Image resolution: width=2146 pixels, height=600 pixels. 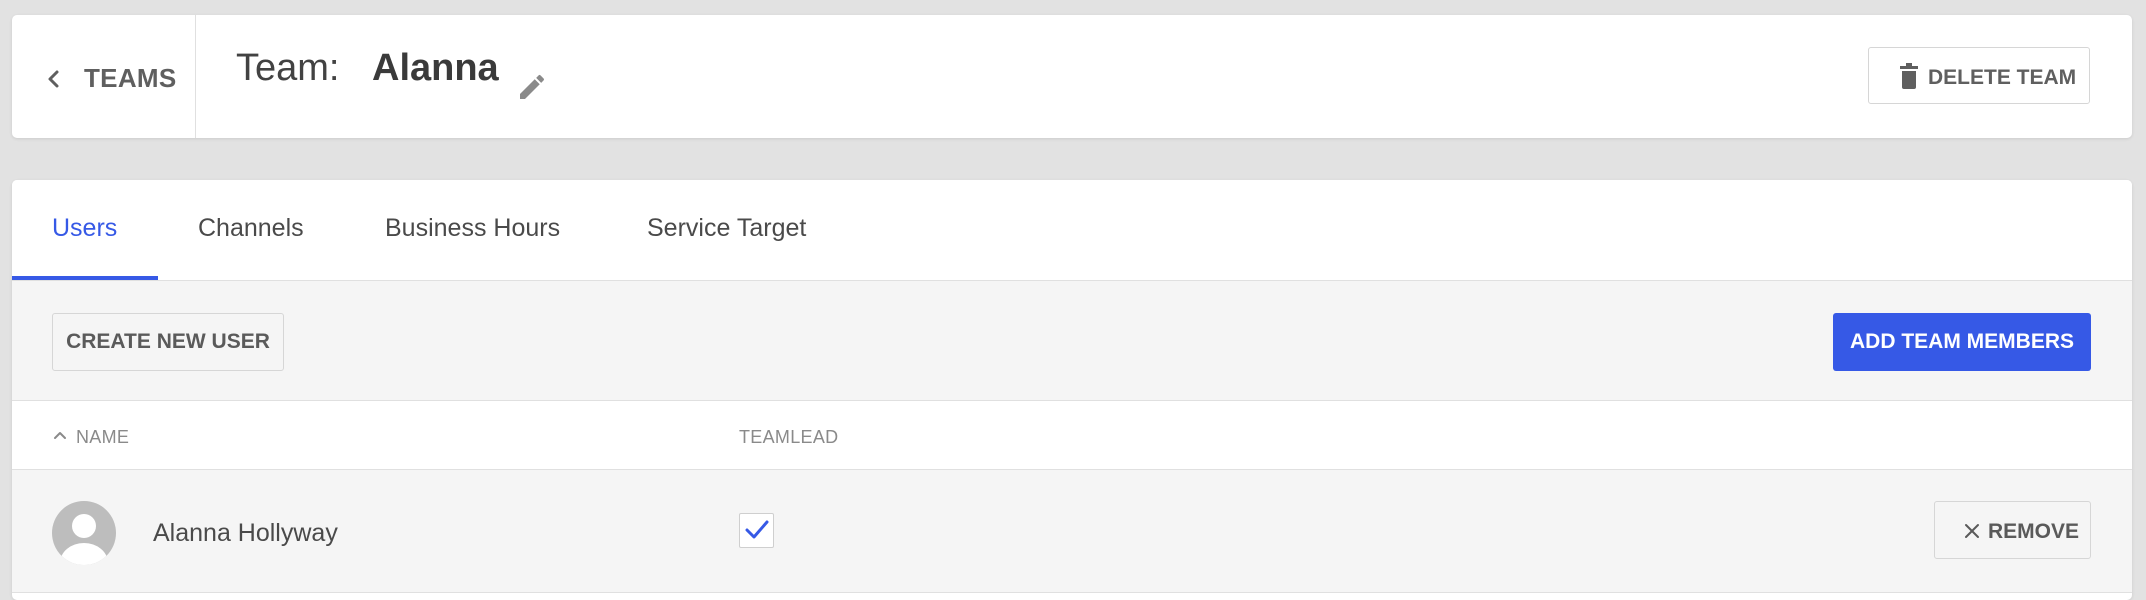 I want to click on team-name: Alanna, so click(x=435, y=68).